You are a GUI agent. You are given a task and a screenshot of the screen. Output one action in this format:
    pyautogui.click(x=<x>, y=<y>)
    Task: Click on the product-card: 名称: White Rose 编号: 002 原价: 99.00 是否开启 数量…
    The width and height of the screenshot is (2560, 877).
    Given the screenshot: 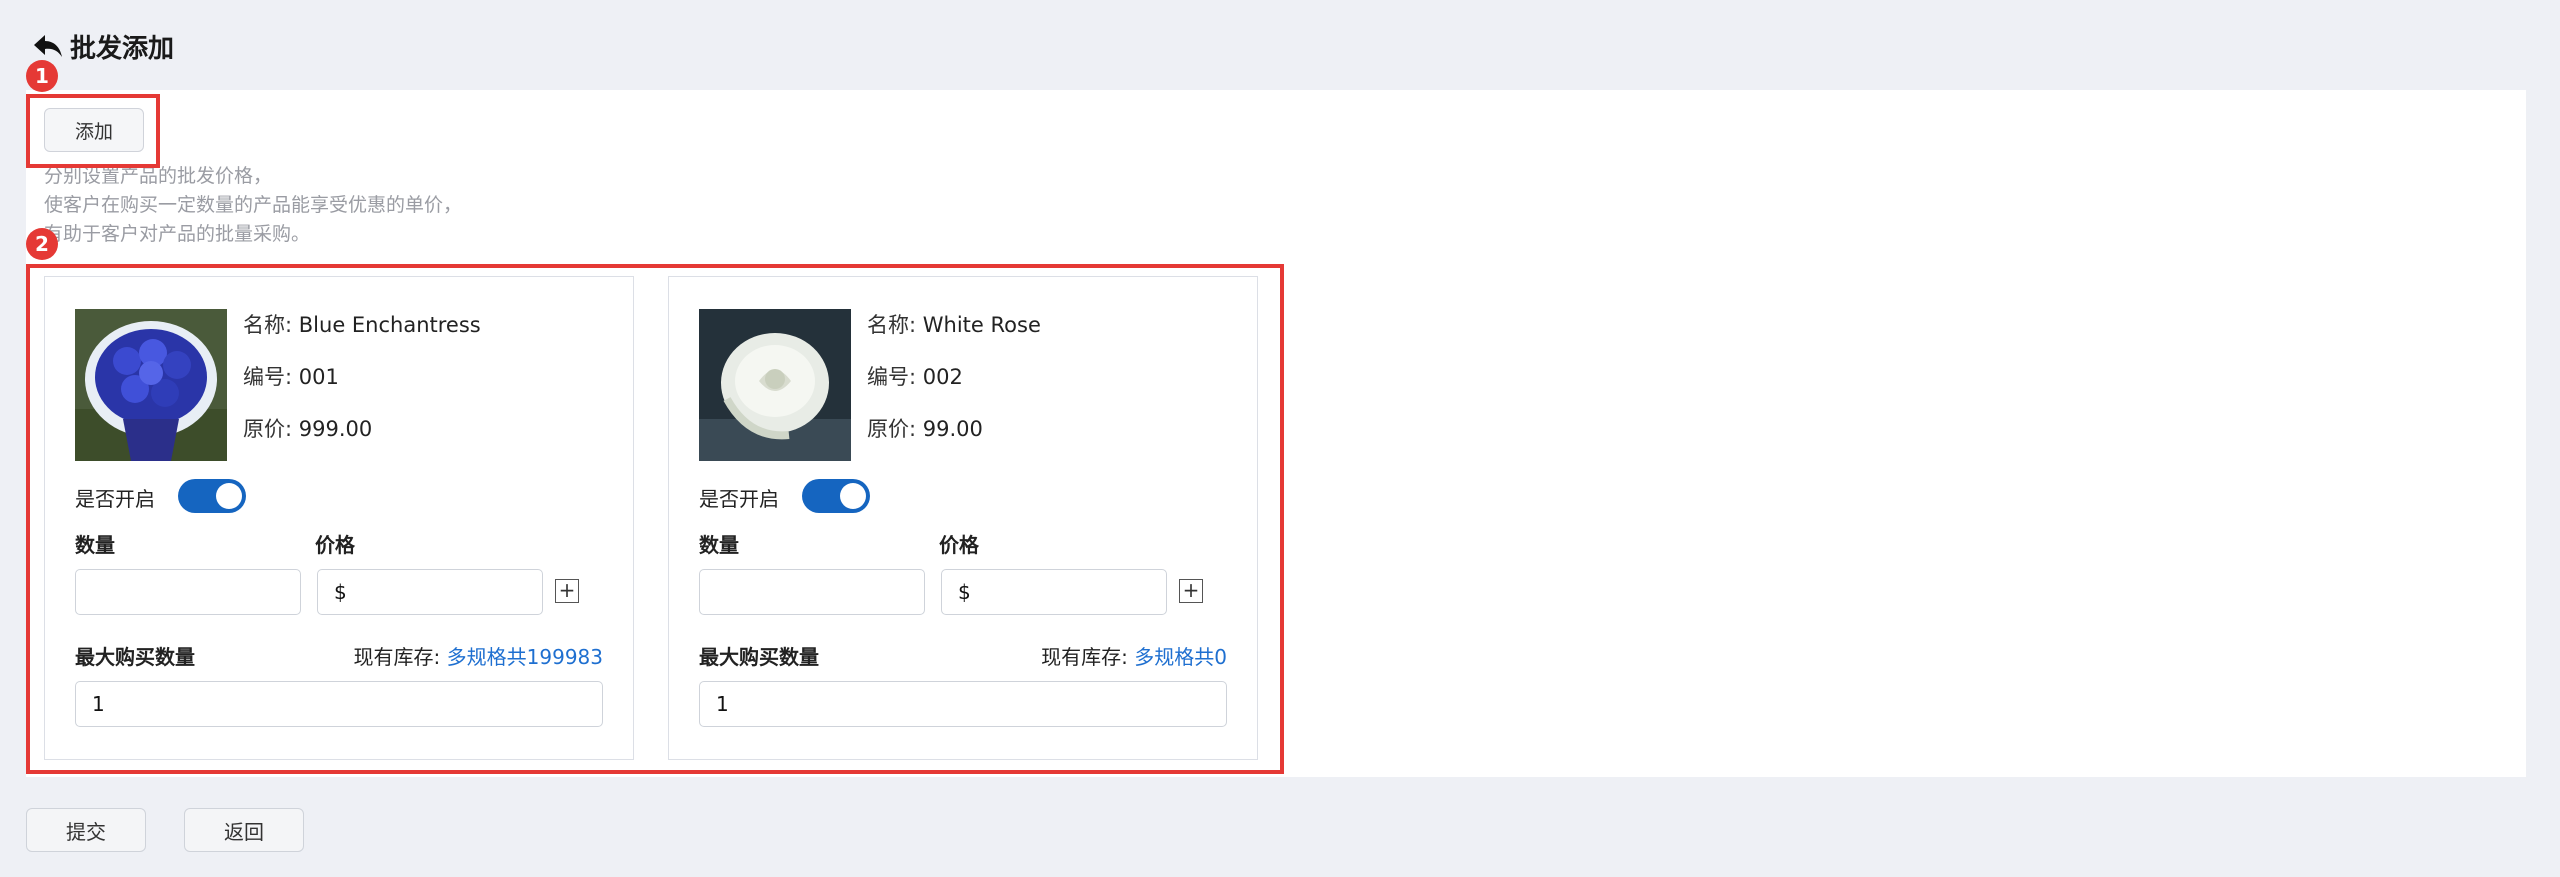 What is the action you would take?
    pyautogui.click(x=963, y=518)
    